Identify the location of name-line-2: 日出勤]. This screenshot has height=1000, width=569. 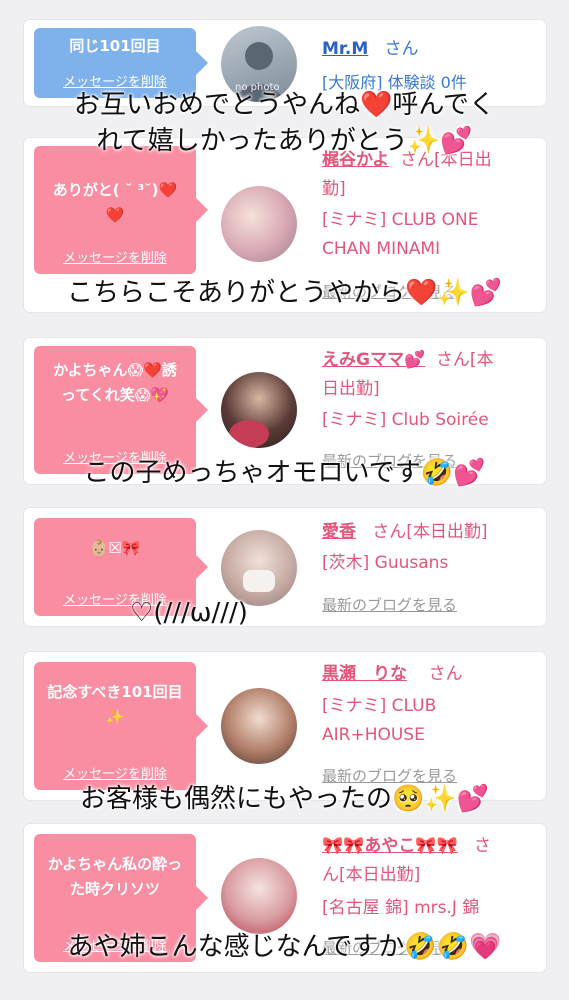
(351, 389).